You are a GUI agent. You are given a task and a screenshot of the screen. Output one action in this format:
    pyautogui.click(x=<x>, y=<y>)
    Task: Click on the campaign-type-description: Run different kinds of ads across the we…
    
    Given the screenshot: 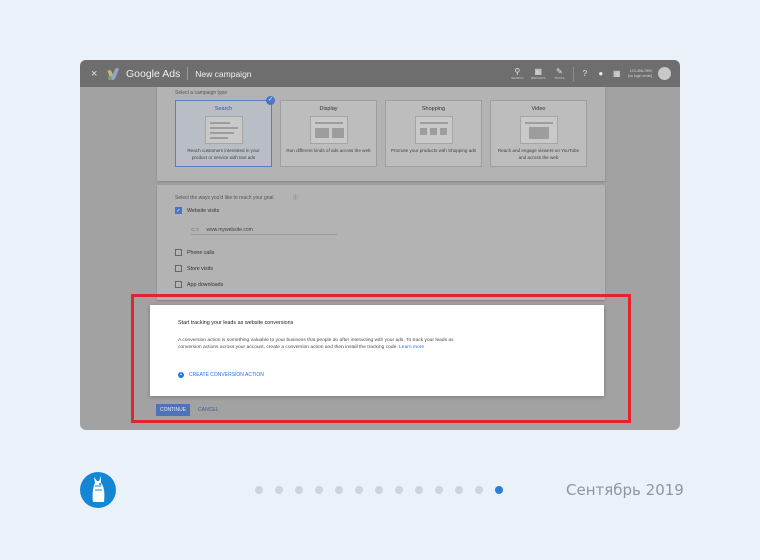 What is the action you would take?
    pyautogui.click(x=328, y=150)
    